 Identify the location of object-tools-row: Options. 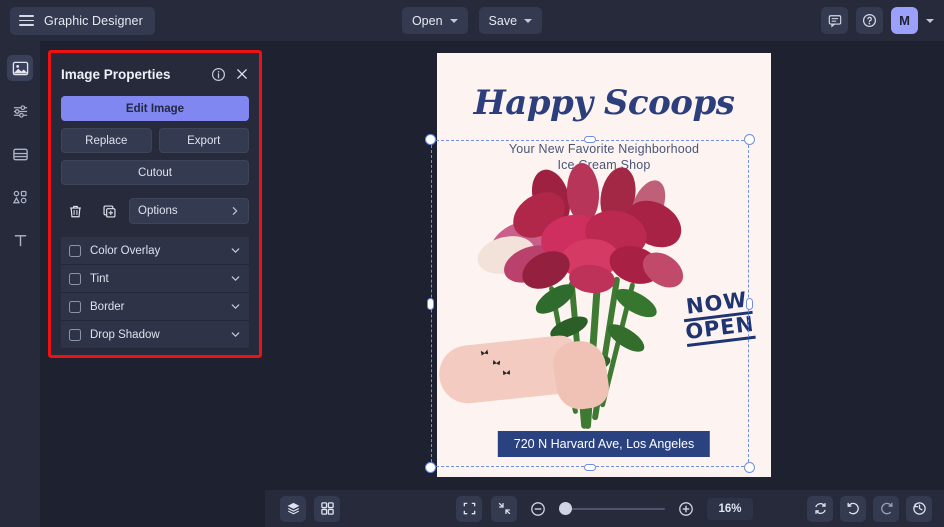
(155, 211).